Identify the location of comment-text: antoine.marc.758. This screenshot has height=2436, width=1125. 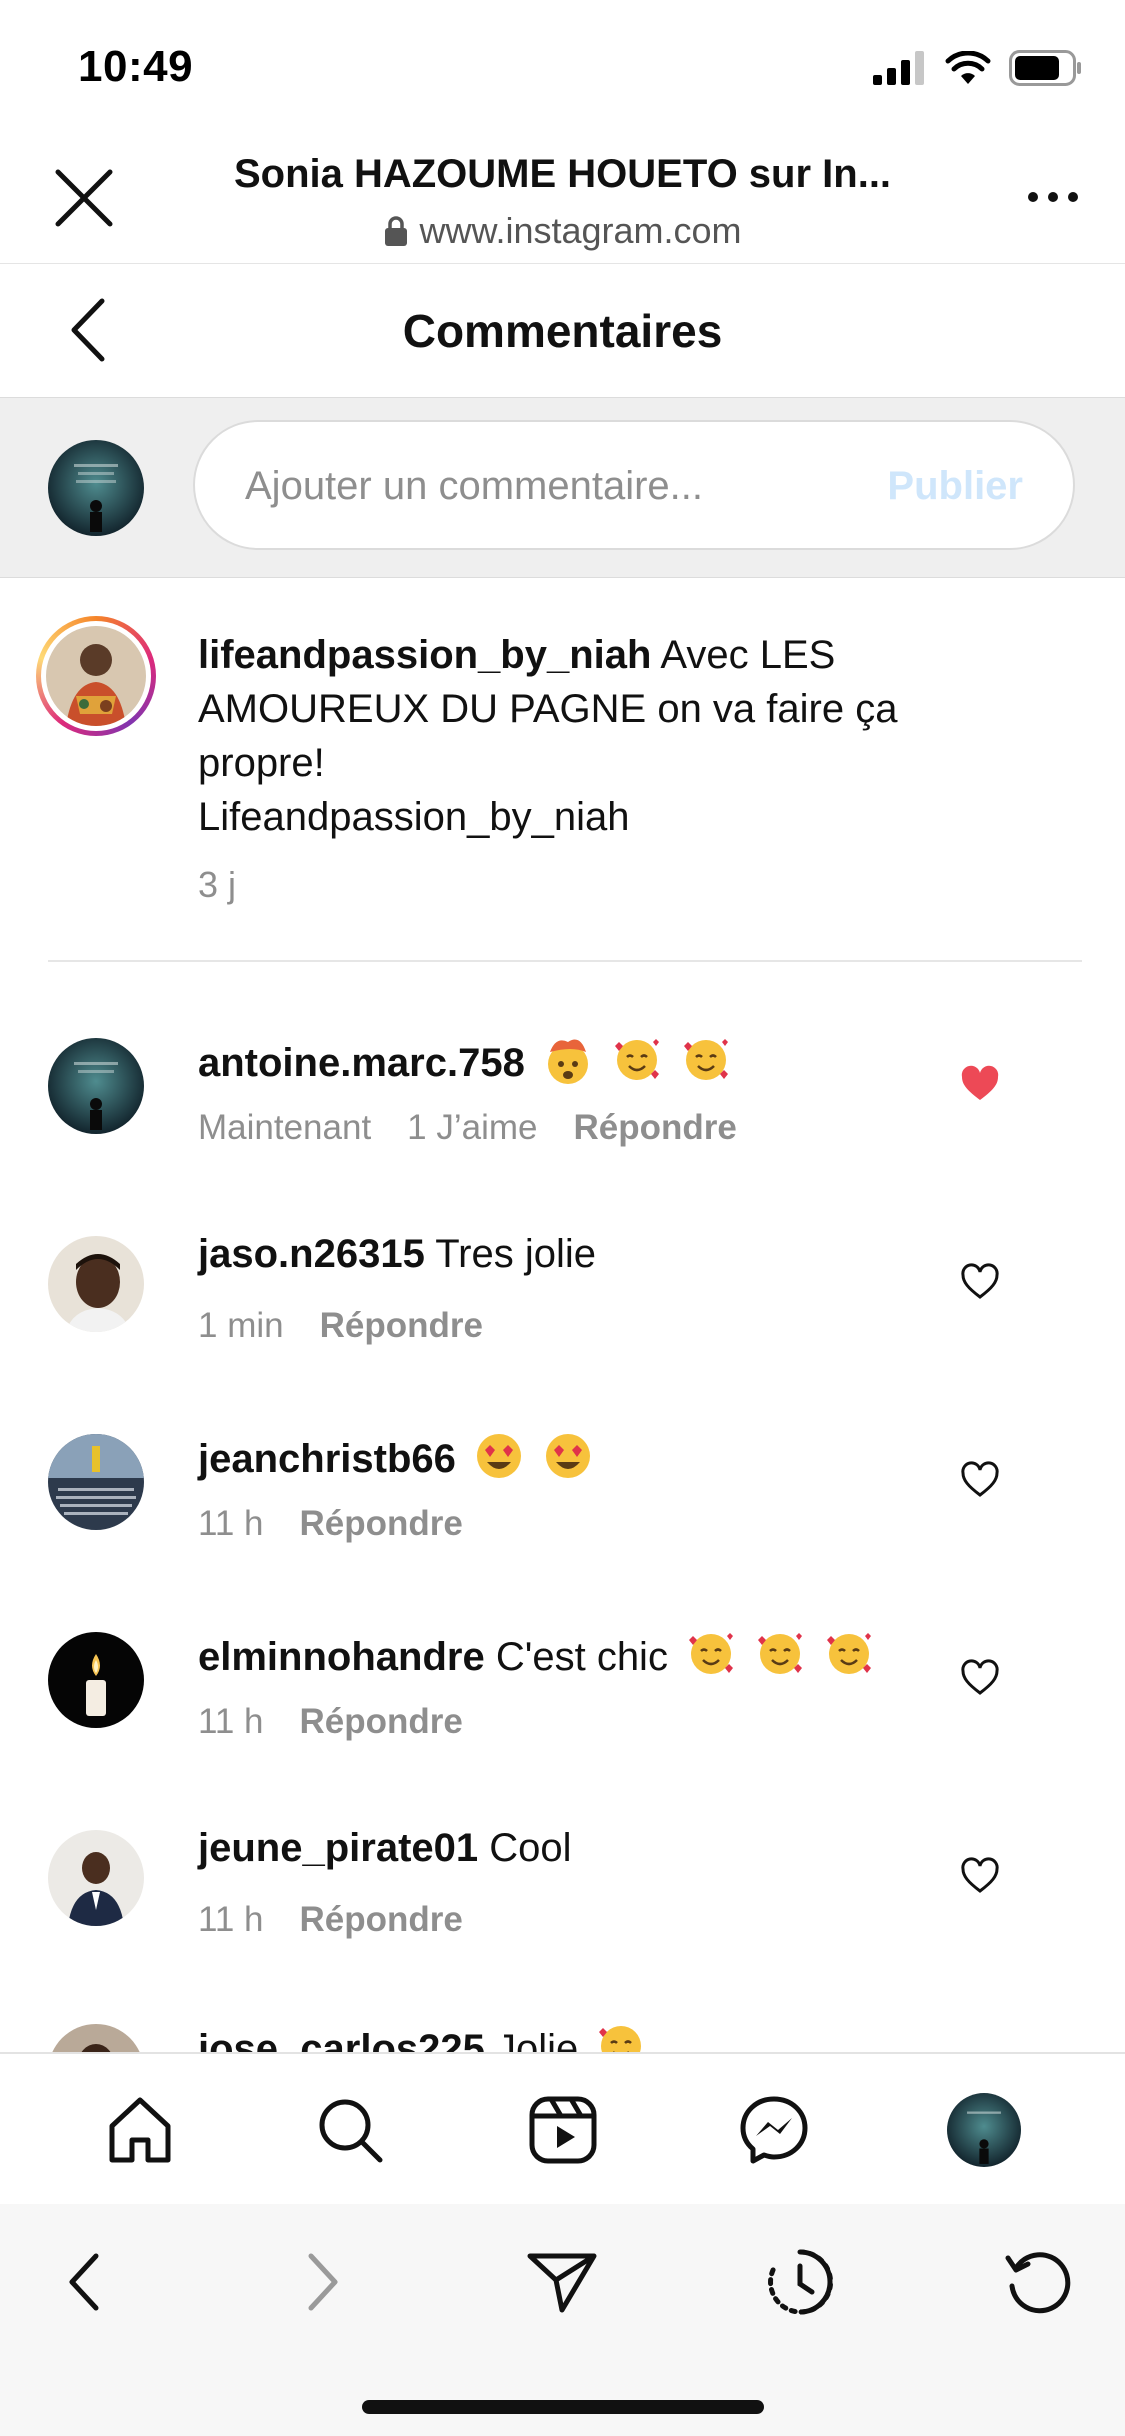
(465, 1060).